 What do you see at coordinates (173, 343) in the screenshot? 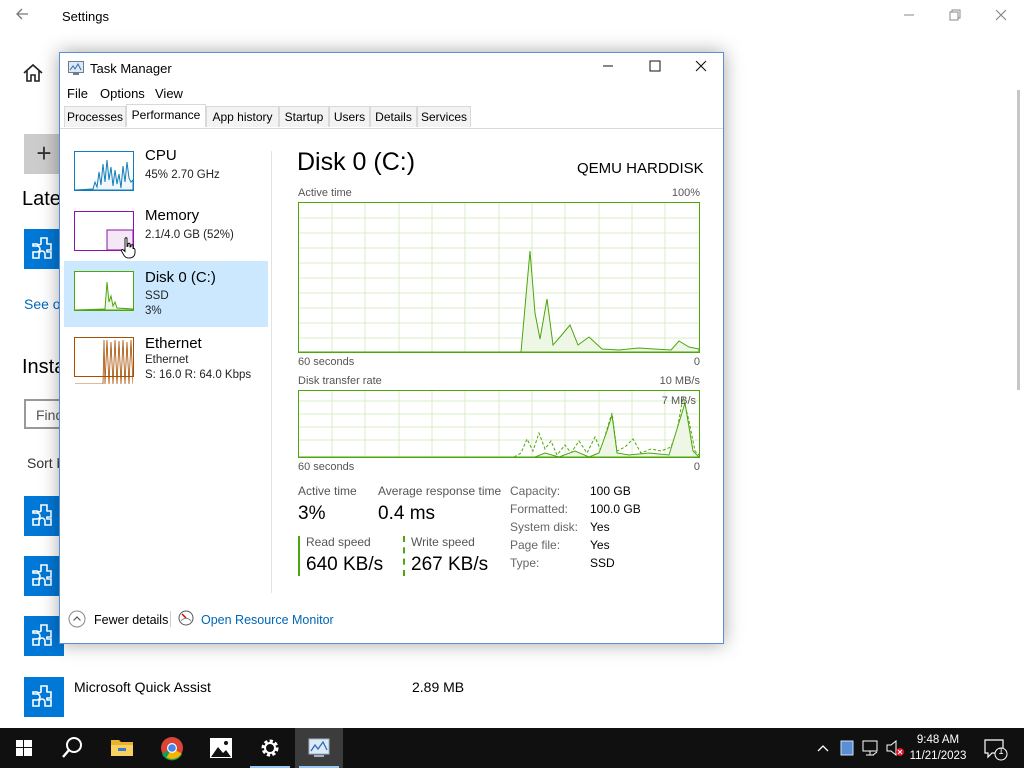
I see `ethernet-label: Ethernet` at bounding box center [173, 343].